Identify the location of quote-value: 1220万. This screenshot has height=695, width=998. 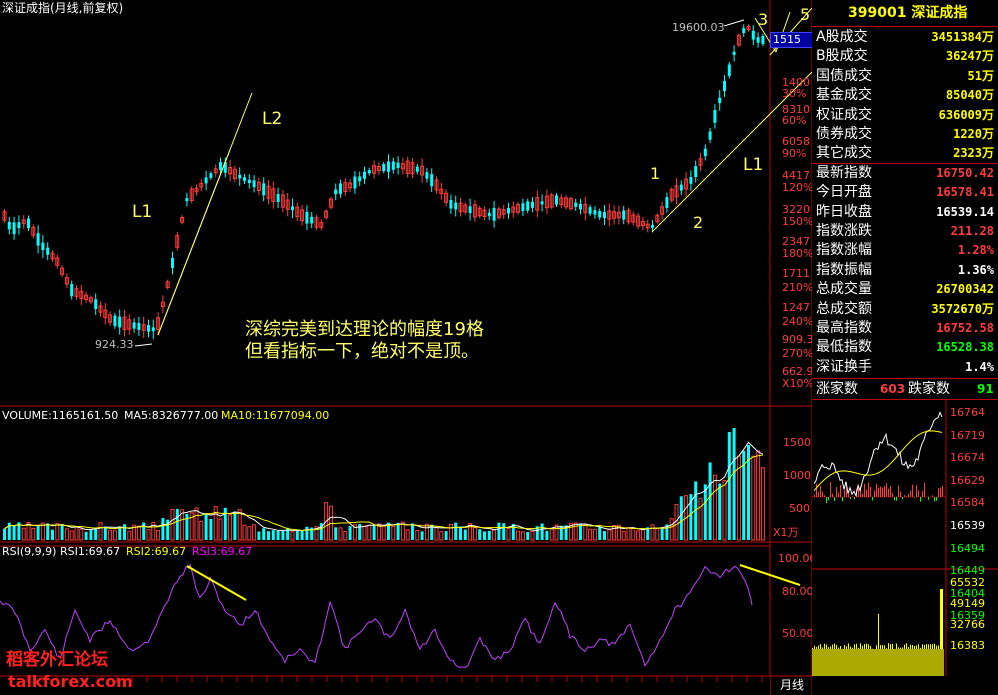
(973, 134).